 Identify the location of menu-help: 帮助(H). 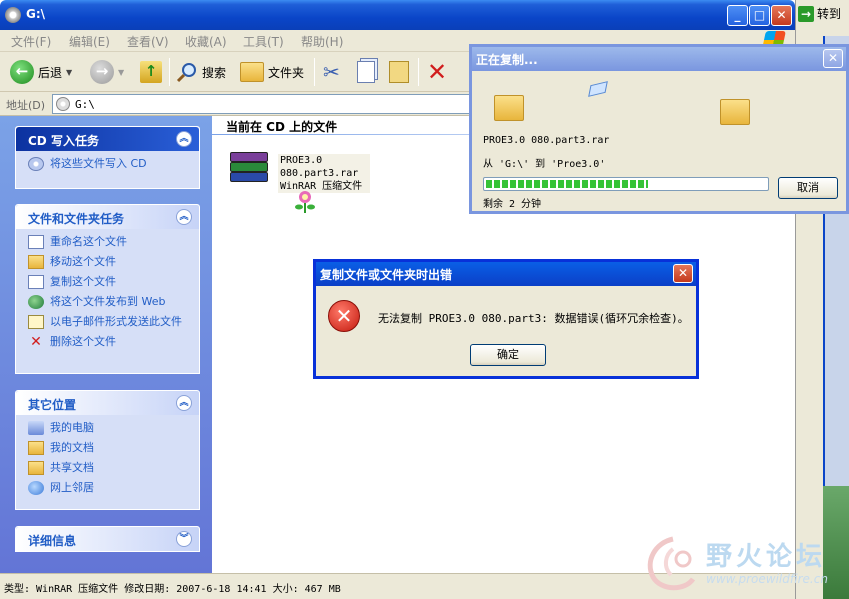
(322, 41).